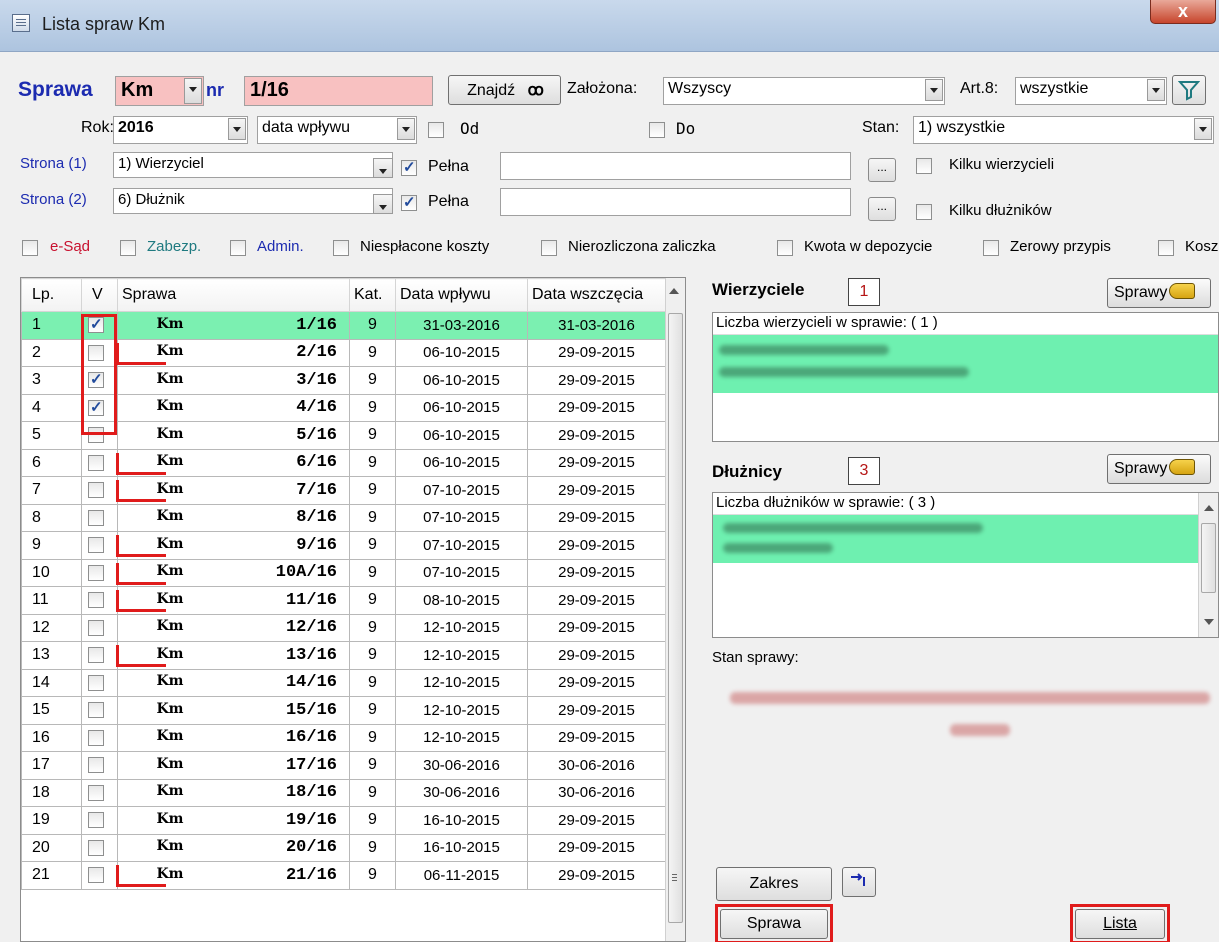  I want to click on table-row: 16 Km 16/16 9 12-10-2015 29-09-2015, so click(343, 737).